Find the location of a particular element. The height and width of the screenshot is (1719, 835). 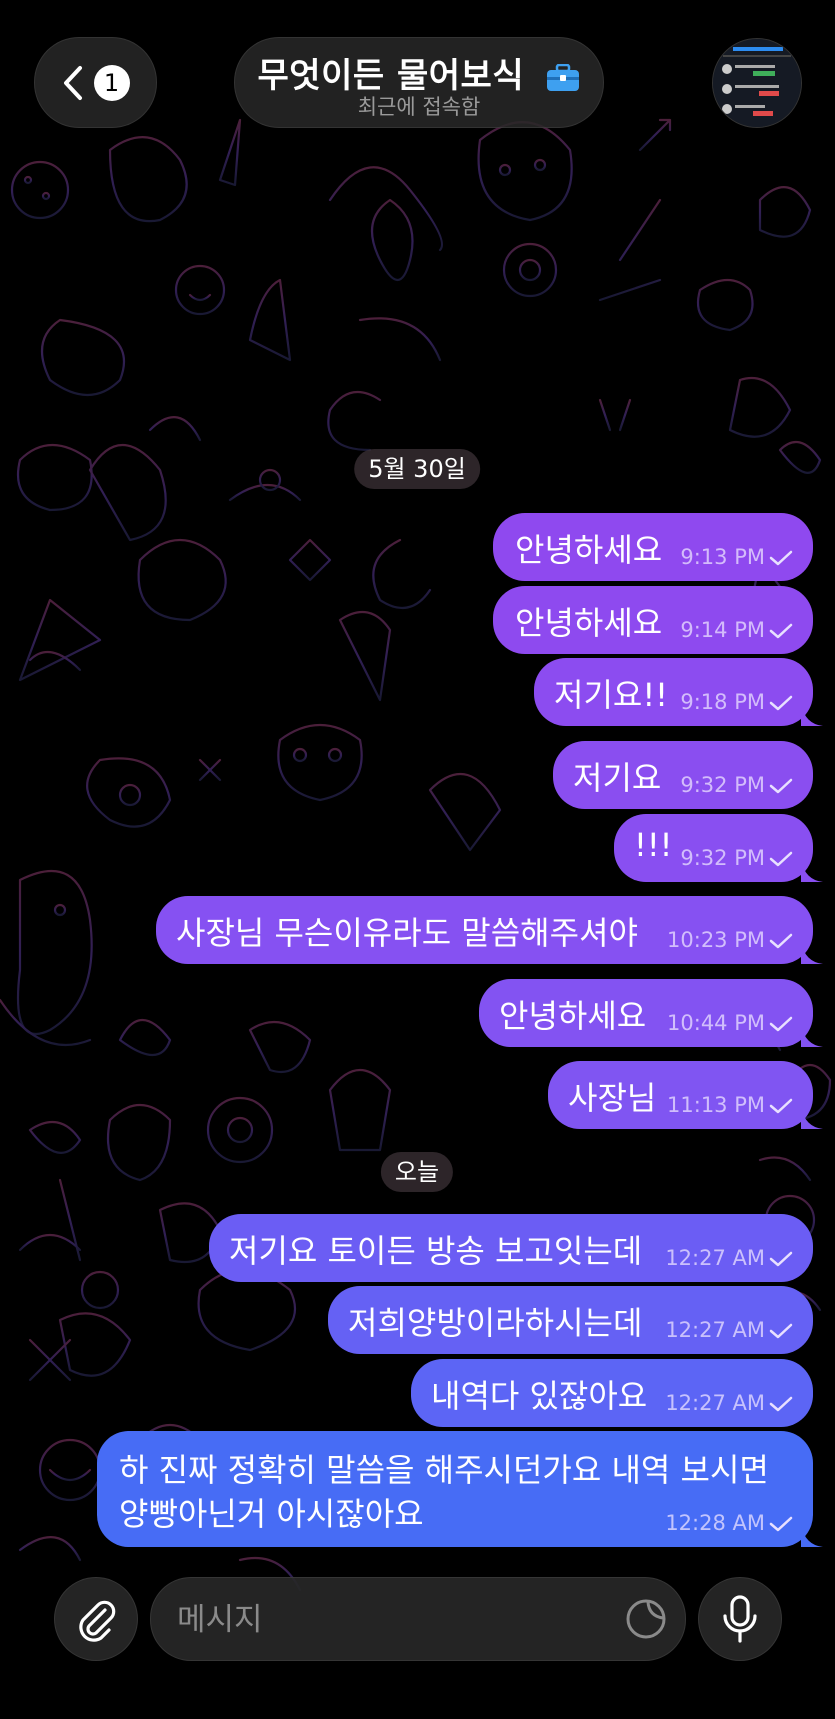

message-text-line-1: 하 진짜 정확히 말씀을 해주시던가요 내역 보시면 is located at coordinates (444, 1470).